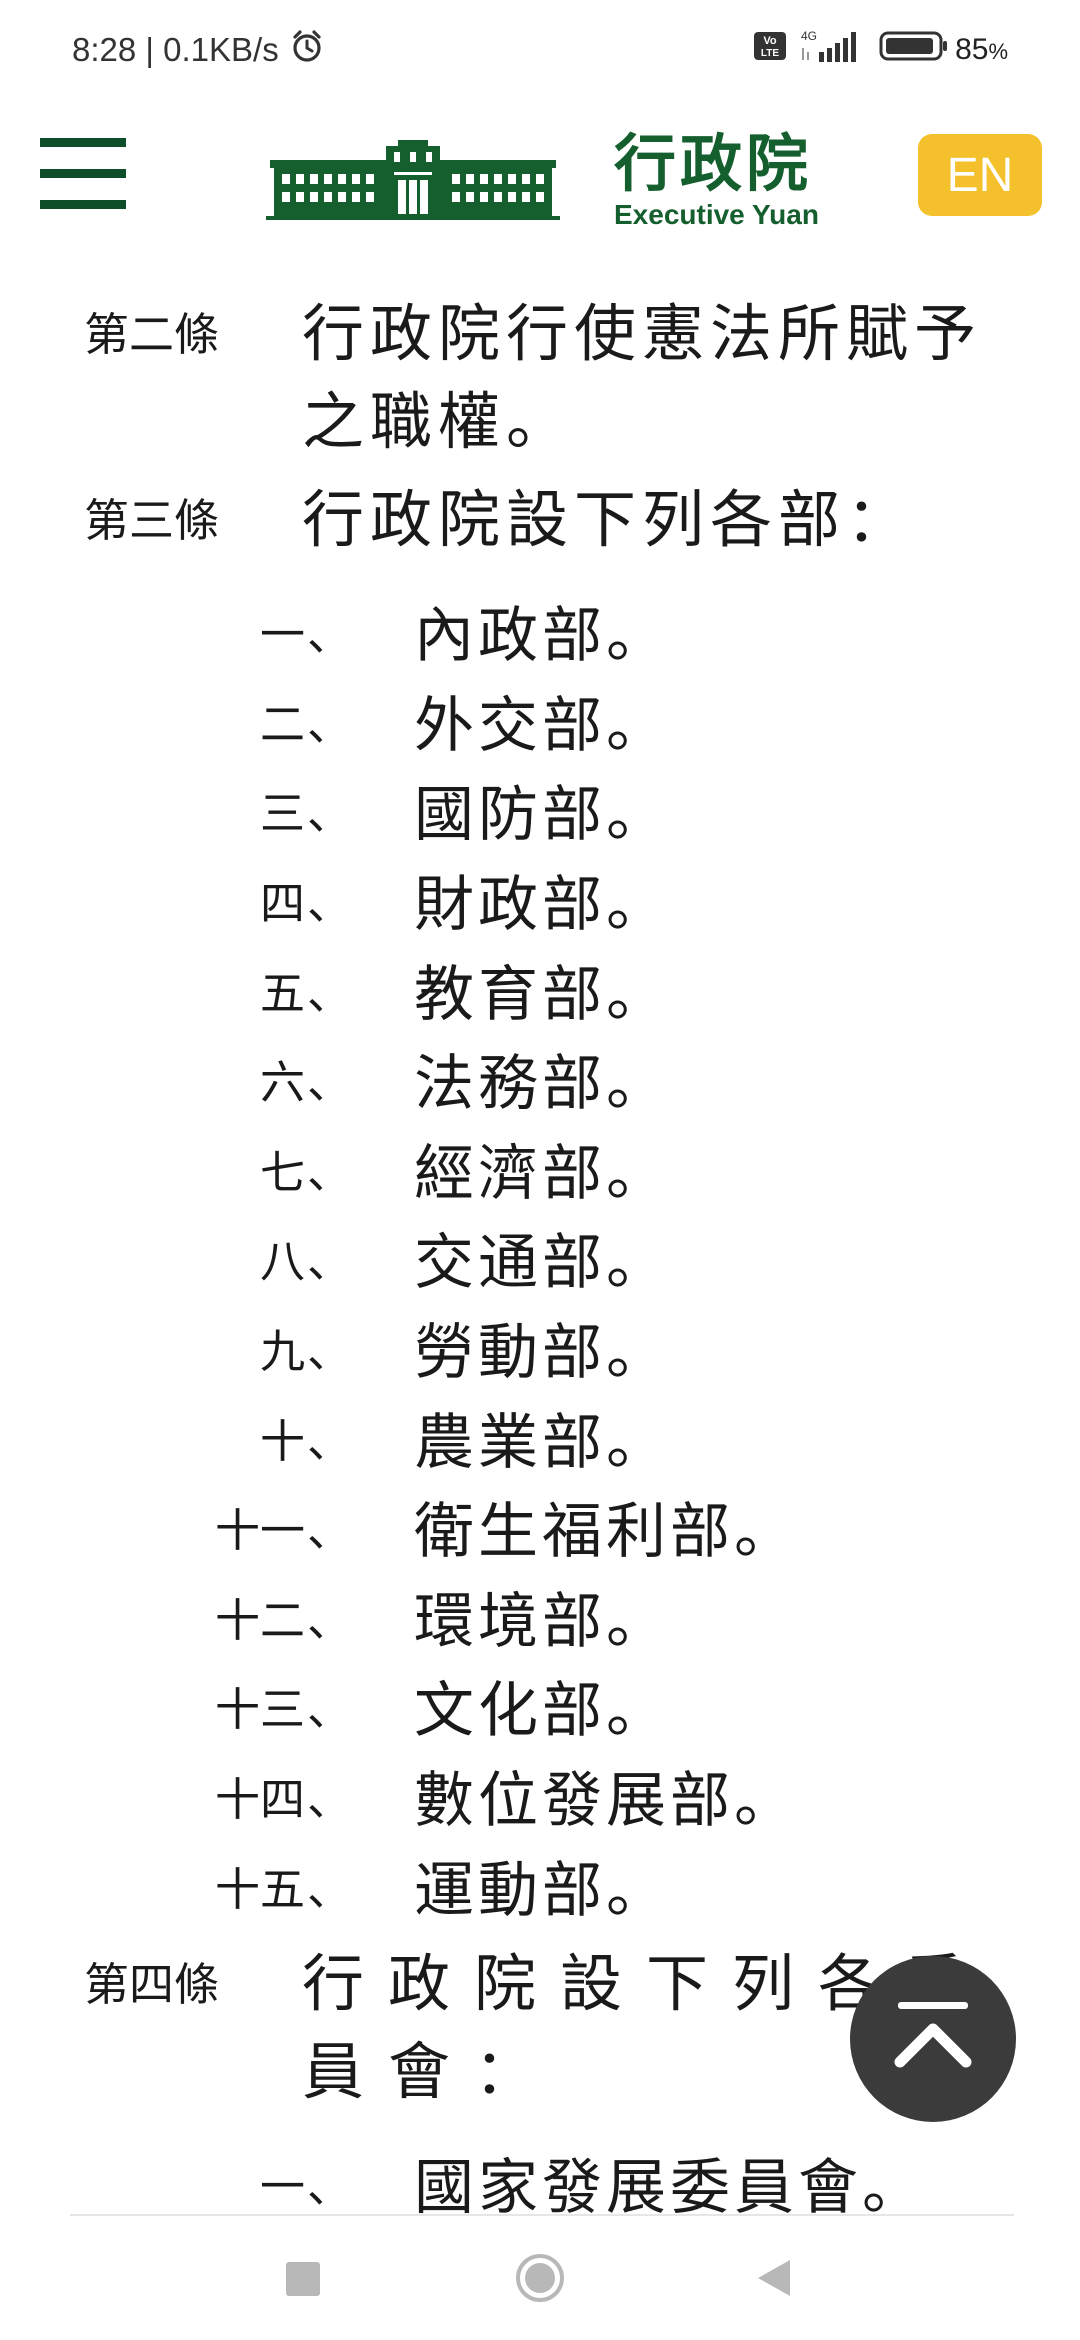 This screenshot has height=2340, width=1080. Describe the element at coordinates (152, 1984) in the screenshot. I see `article-number: 第四條` at that location.